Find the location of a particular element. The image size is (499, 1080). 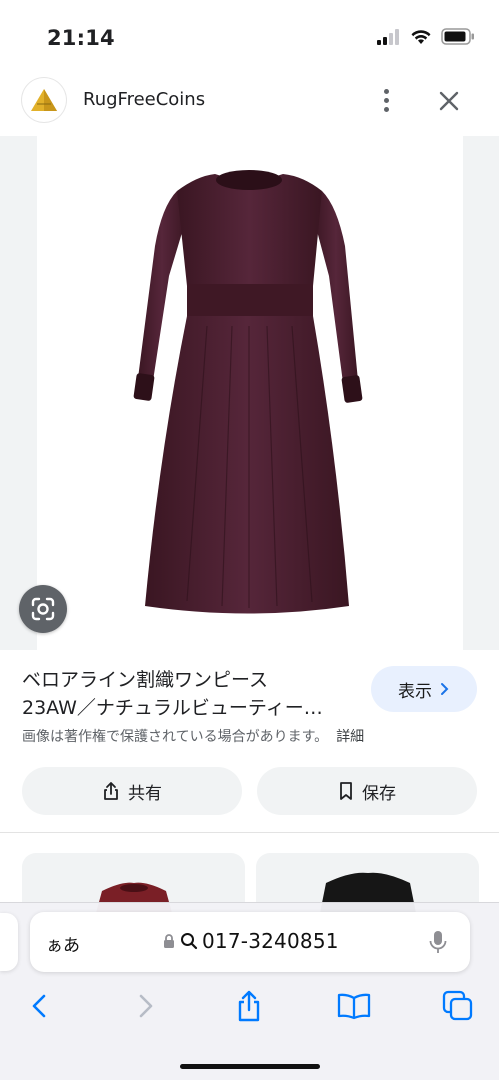

tabs-icon is located at coordinates (457, 1005).